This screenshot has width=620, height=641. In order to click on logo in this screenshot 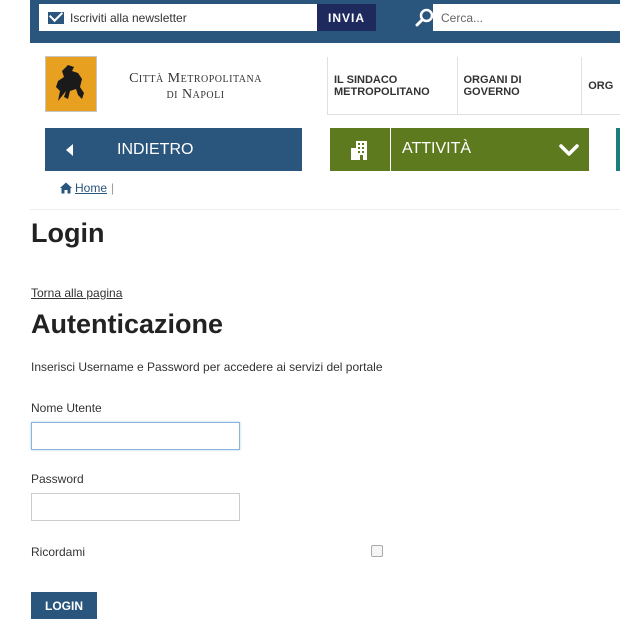, I will do `click(71, 84)`.